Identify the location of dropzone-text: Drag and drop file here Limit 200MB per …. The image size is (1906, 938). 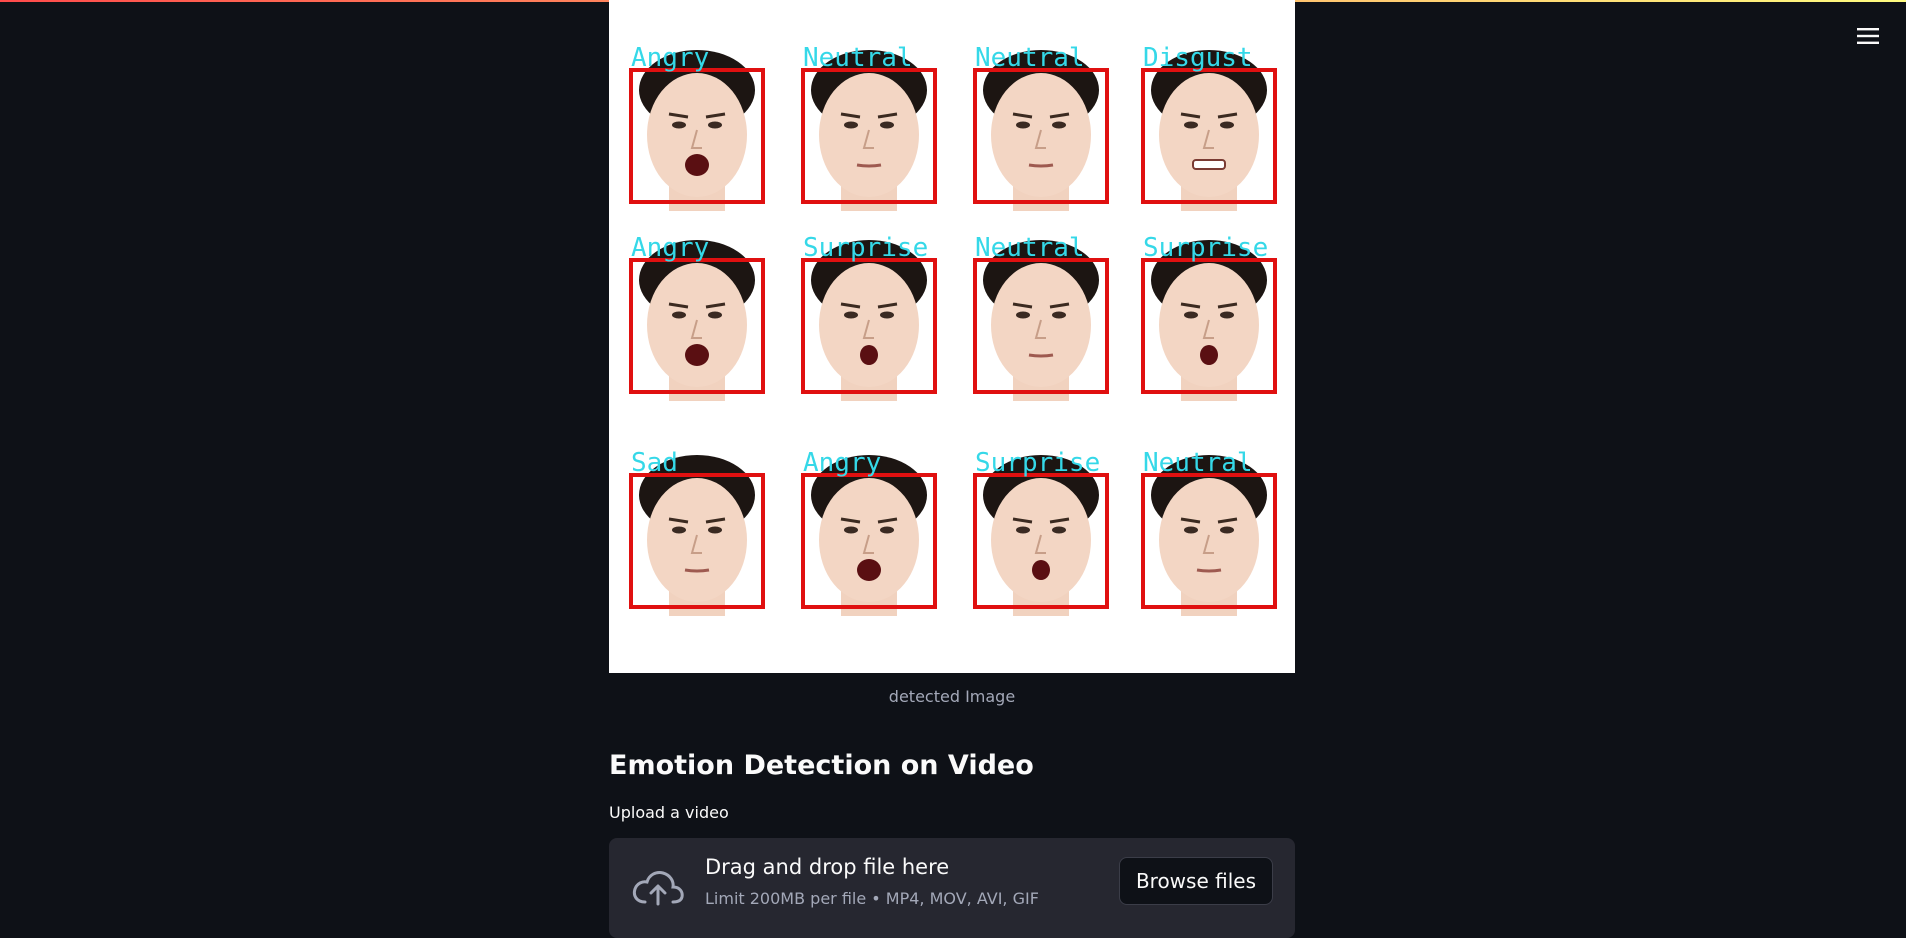
(912, 881).